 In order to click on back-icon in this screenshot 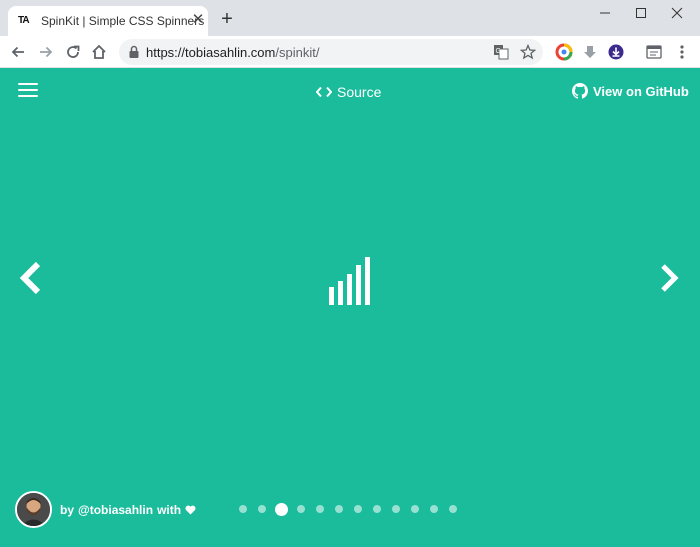, I will do `click(17, 52)`.